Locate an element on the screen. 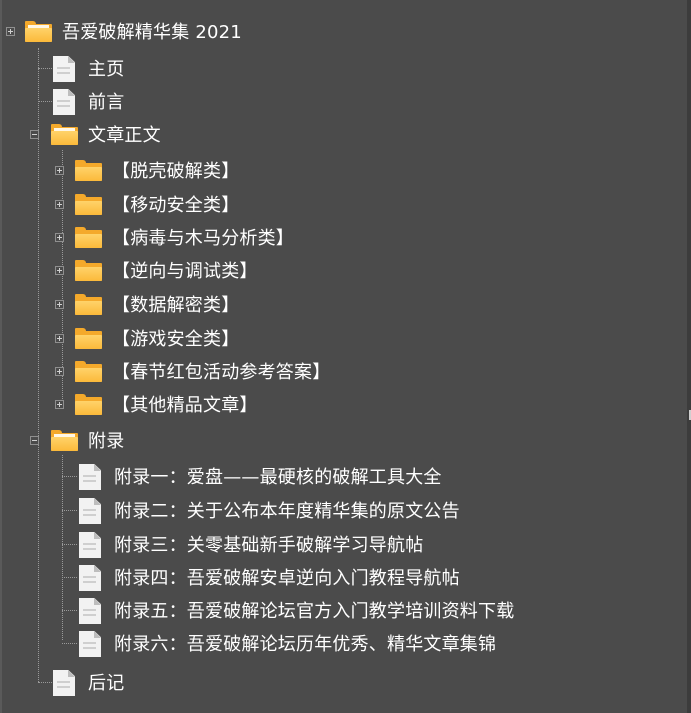 Image resolution: width=691 pixels, height=713 pixels. tree-node-label: 【春节红包活动参考答案】 is located at coordinates (221, 372).